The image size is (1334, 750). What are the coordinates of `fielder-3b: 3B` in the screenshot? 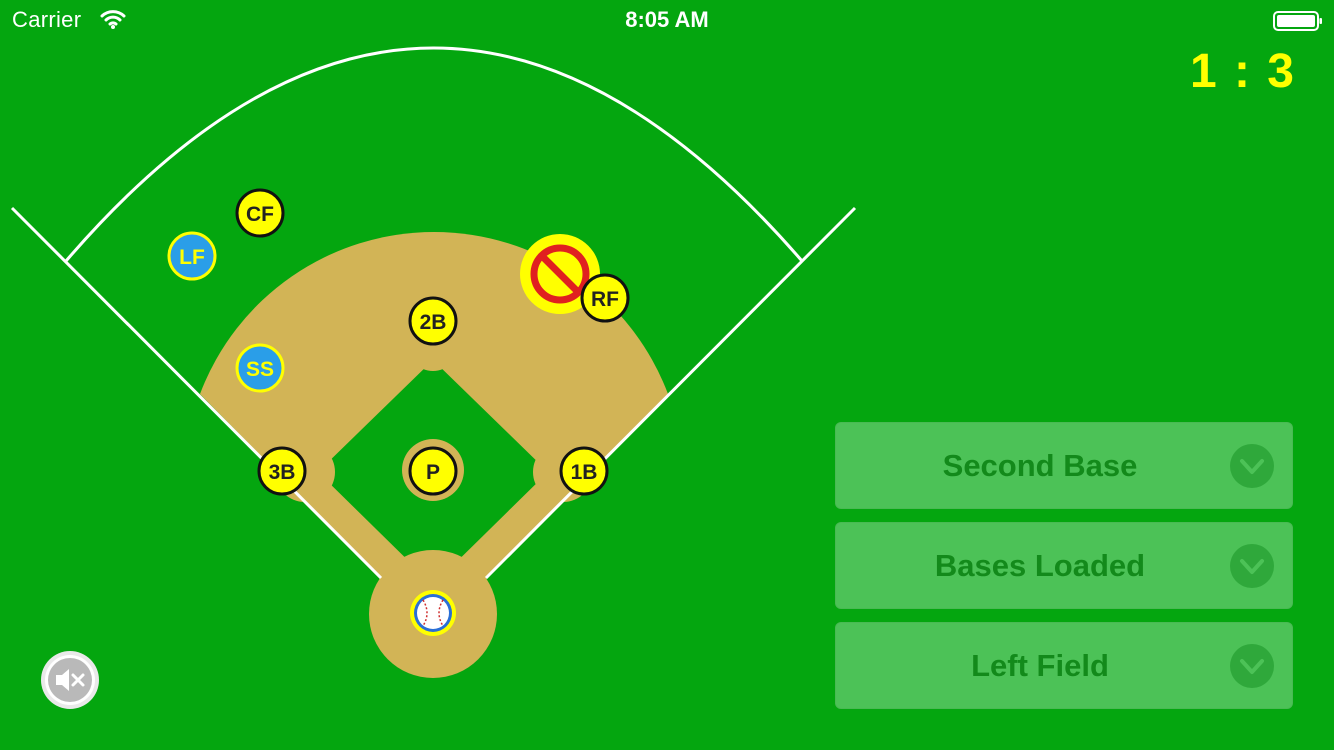 It's located at (282, 471).